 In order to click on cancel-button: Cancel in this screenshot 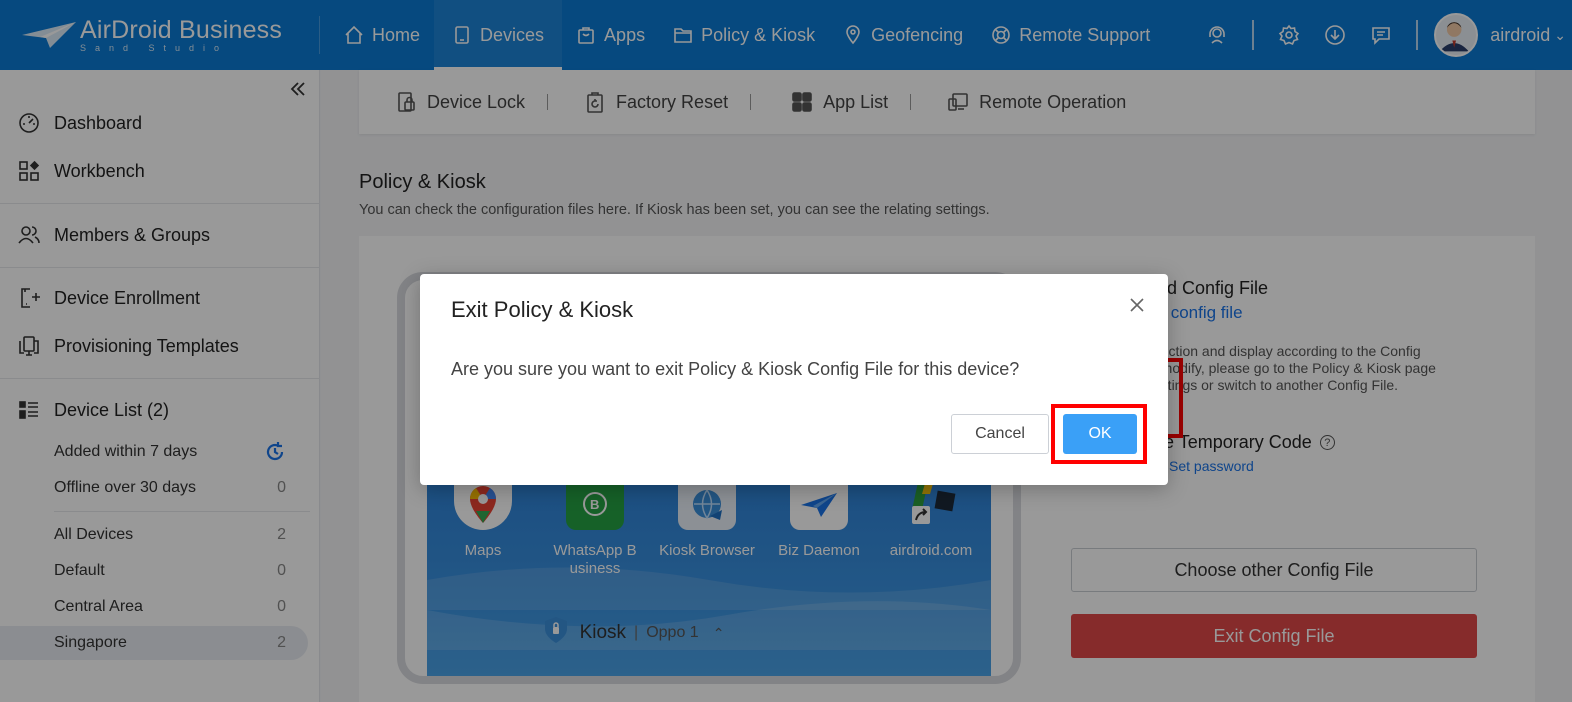, I will do `click(1000, 434)`.